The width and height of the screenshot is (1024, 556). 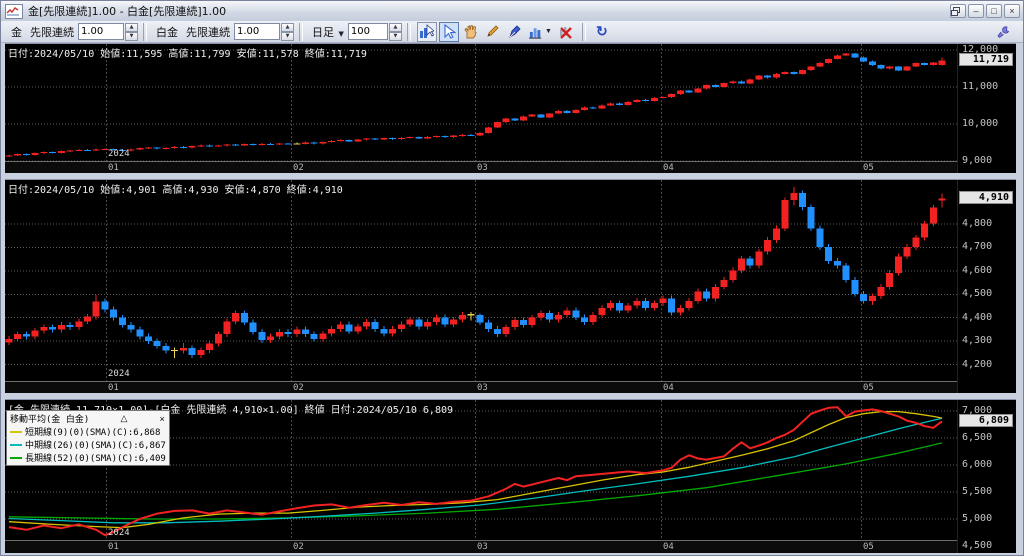 I want to click on legend-item: 中期線(26)(0)(SMA)(C):6,867, so click(x=88, y=444).